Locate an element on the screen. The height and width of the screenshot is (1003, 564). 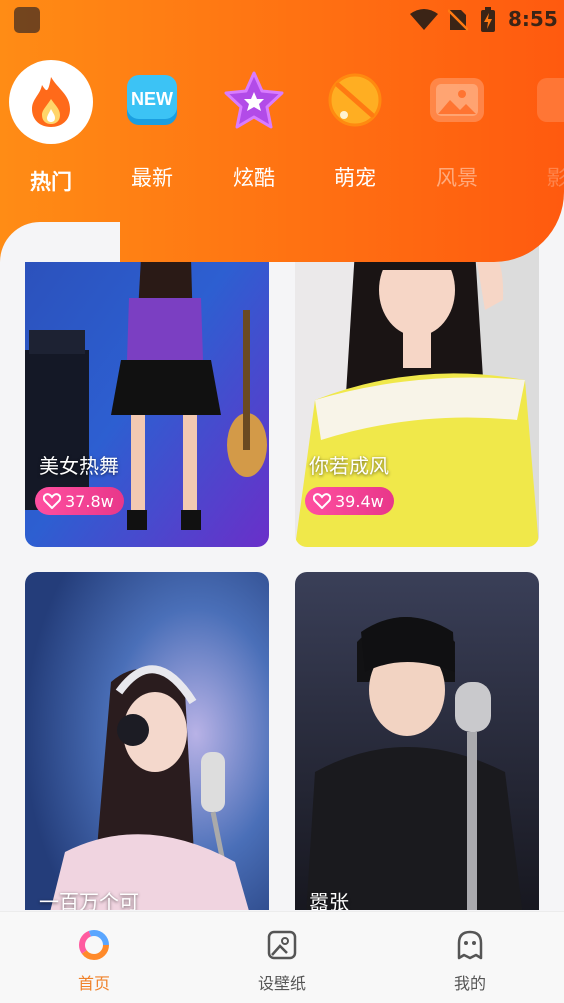
tab-scenery-icon-wrap is located at coordinates (457, 100).